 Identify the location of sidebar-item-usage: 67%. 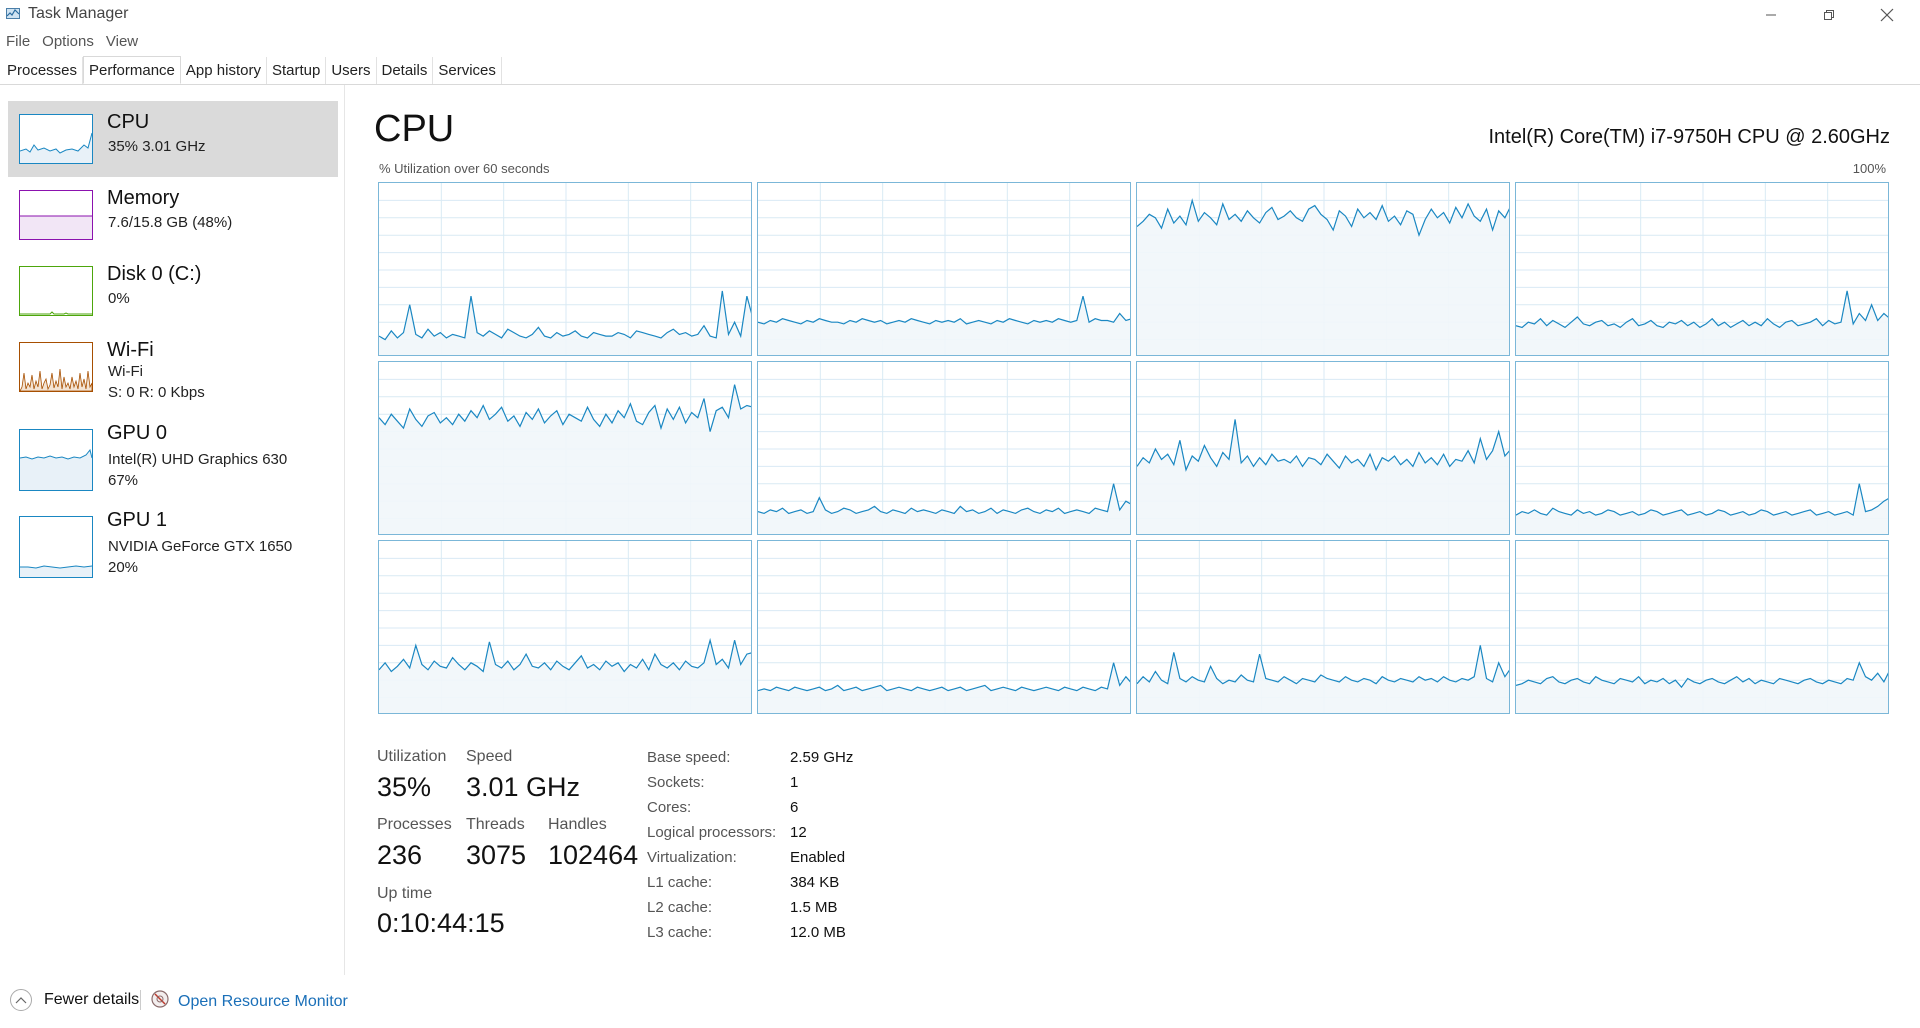
(123, 480).